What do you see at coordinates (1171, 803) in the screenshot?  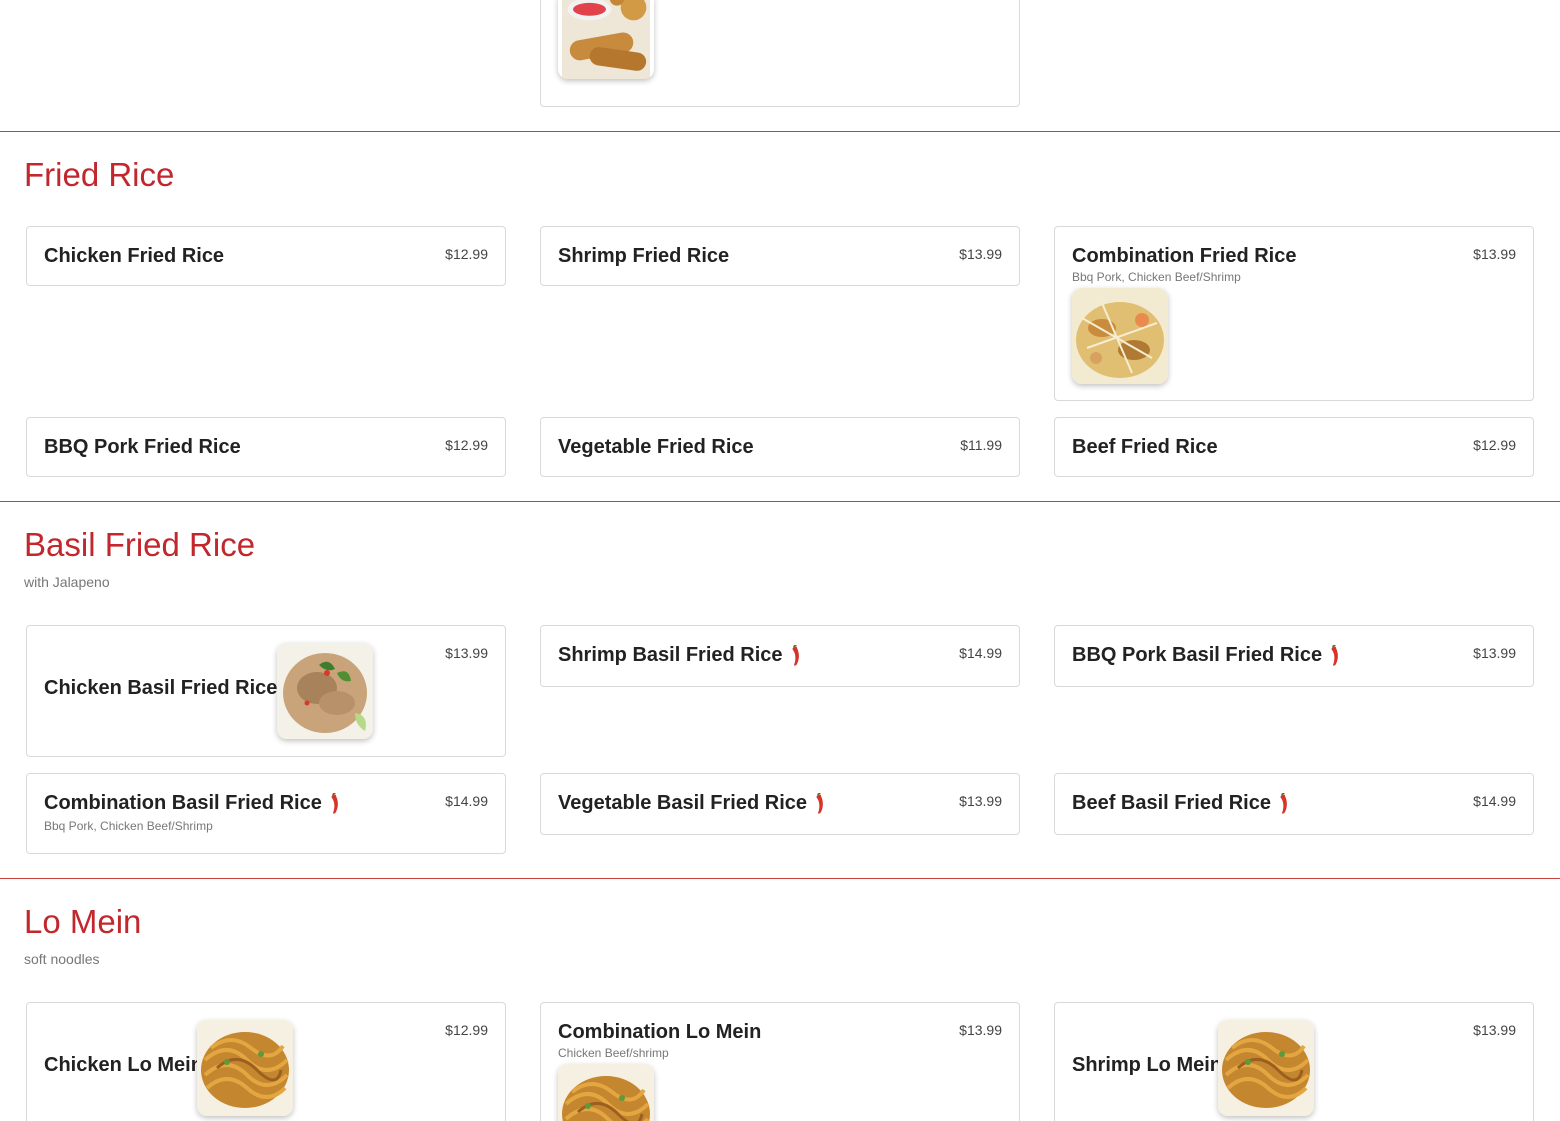 I see `item-name: Beef Basil Fried Rice` at bounding box center [1171, 803].